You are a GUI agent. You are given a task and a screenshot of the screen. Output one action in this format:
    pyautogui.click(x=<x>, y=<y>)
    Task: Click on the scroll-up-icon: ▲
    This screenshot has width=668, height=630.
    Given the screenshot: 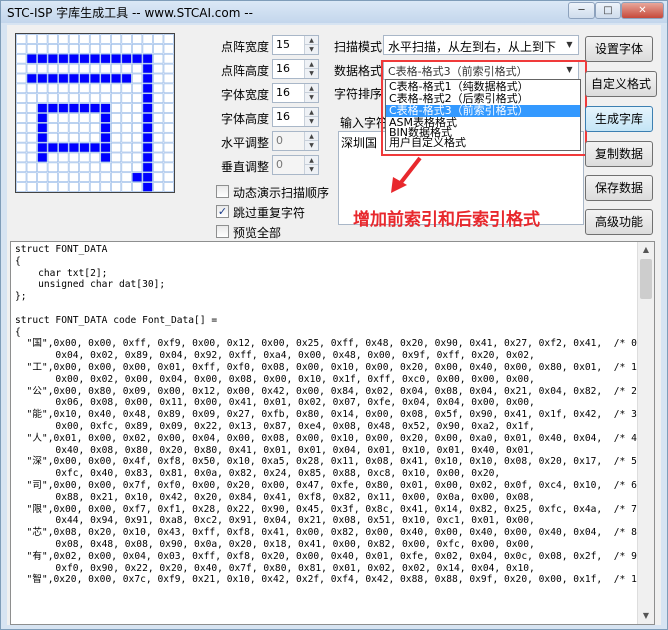 What is the action you would take?
    pyautogui.click(x=646, y=250)
    